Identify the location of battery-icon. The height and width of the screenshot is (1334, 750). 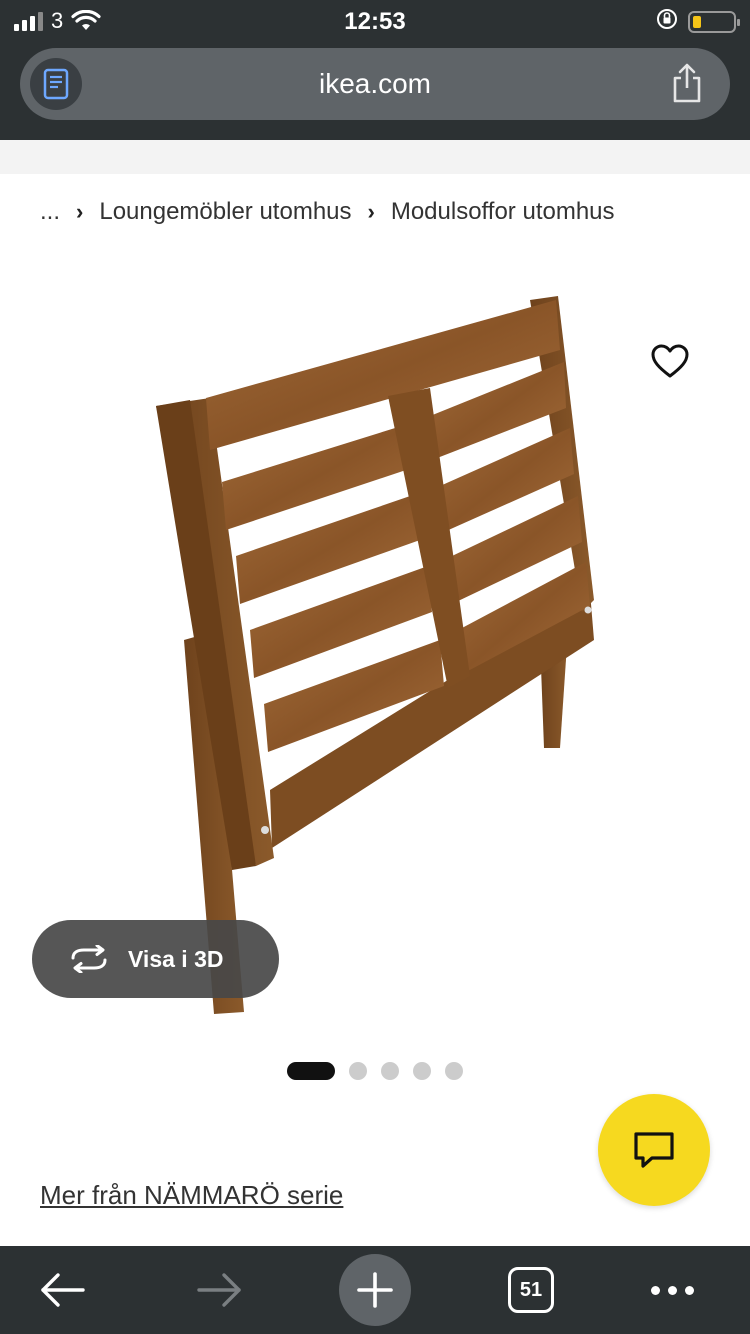
(714, 21).